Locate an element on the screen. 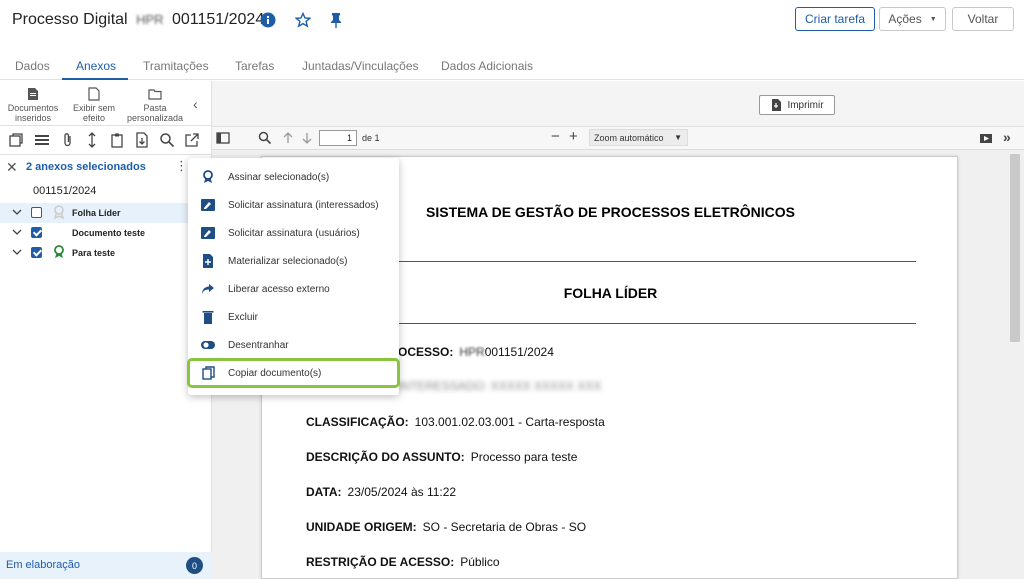 The image size is (1024, 579). zoom-in-icon: + is located at coordinates (573, 136).